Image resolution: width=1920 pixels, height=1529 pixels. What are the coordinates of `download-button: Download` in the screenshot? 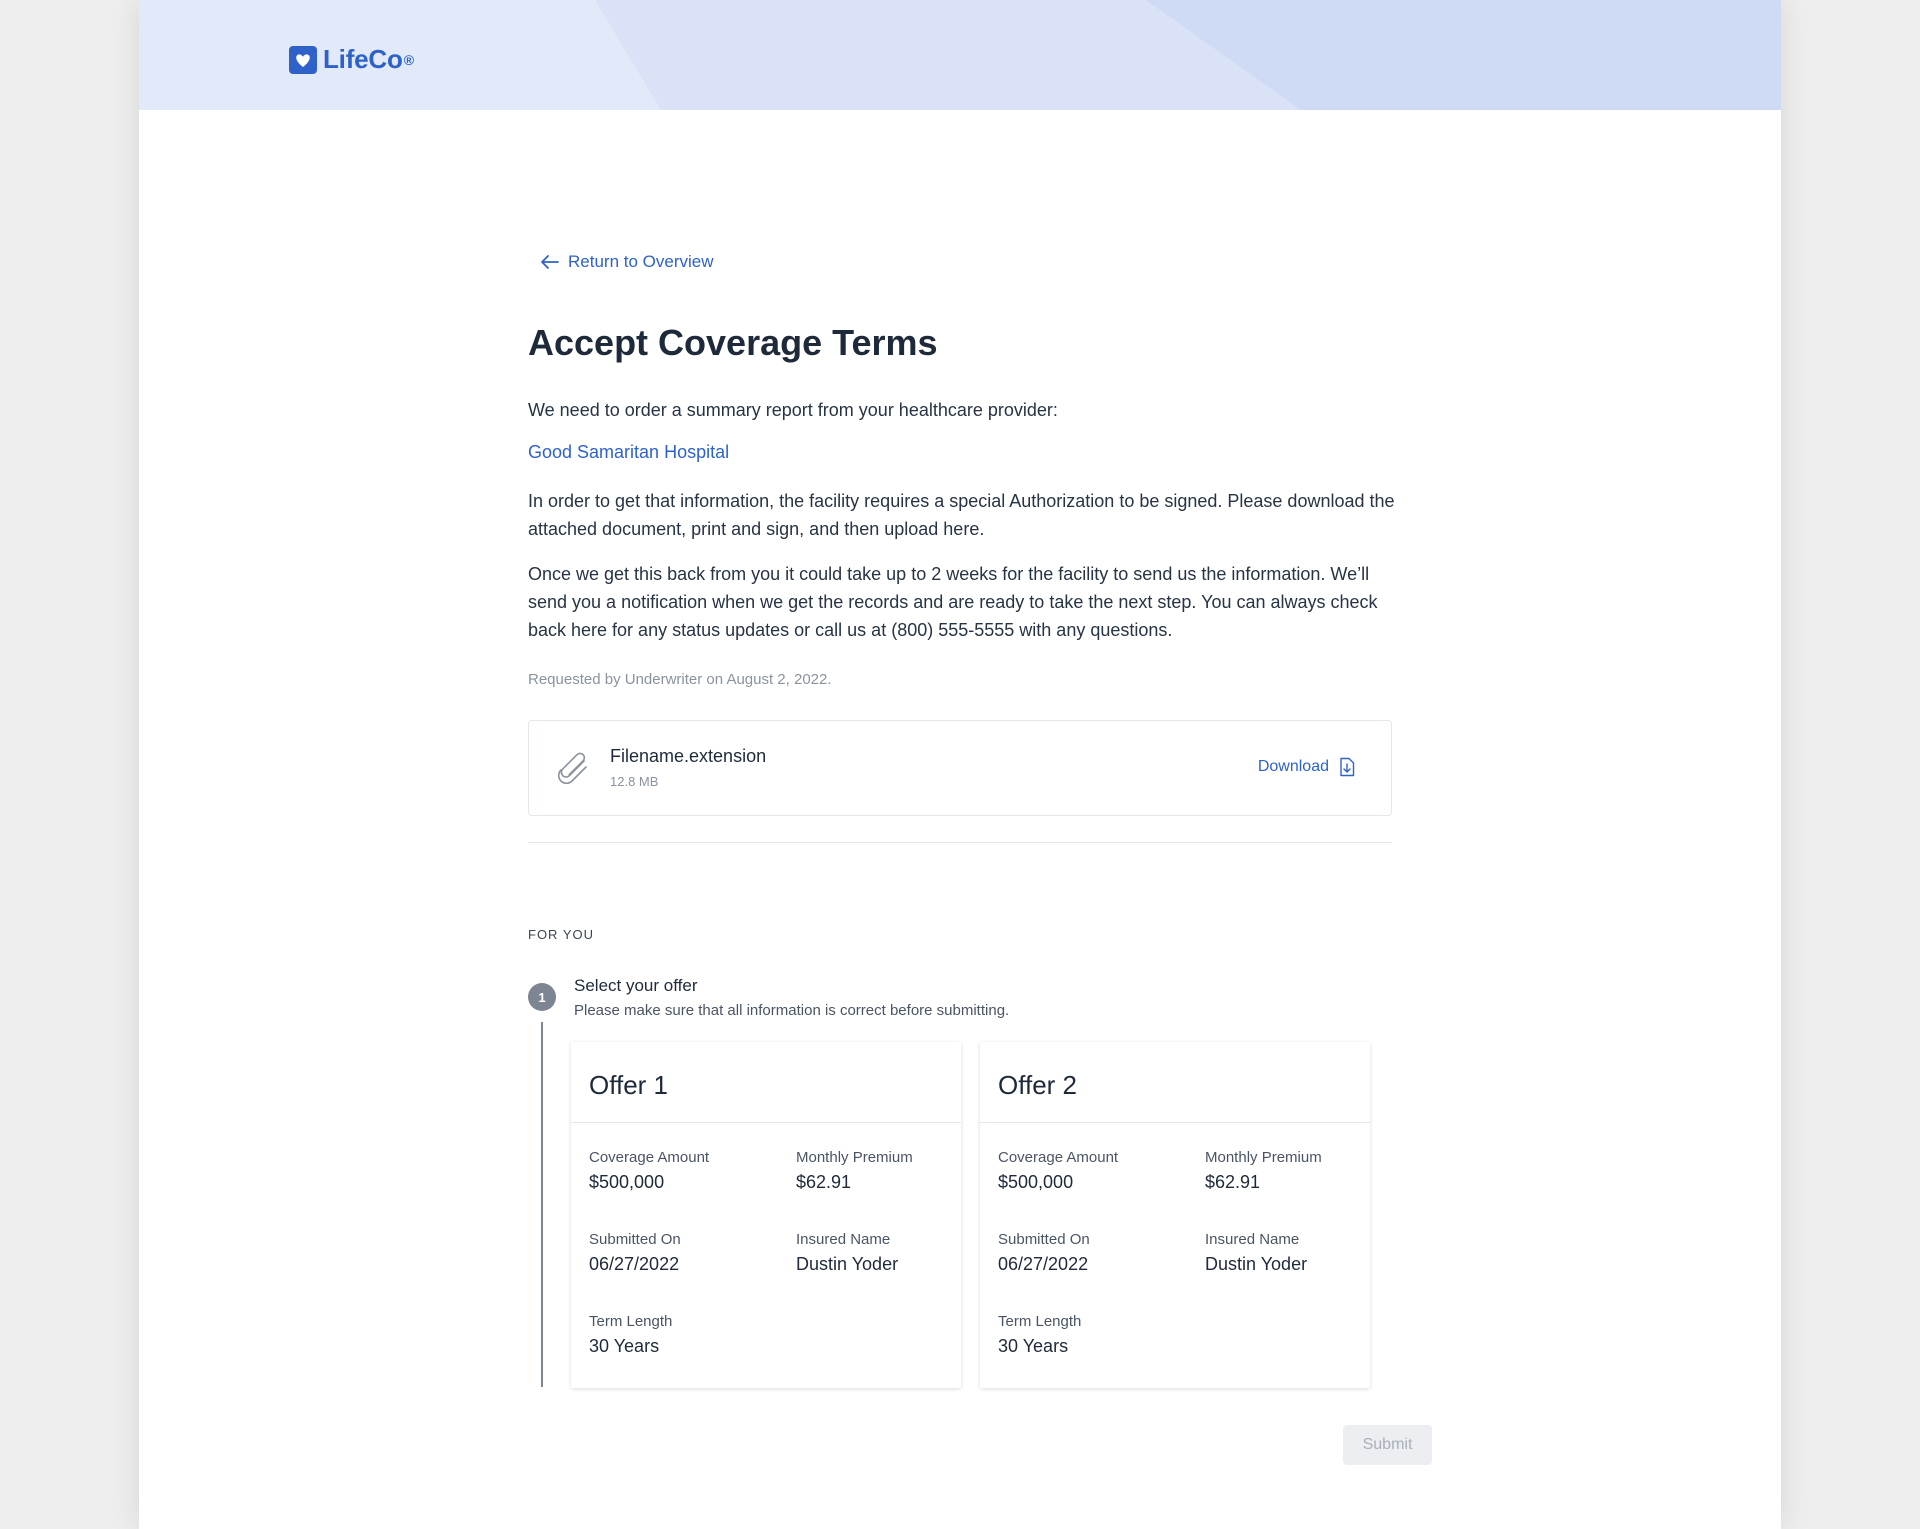 It's located at (1306, 767).